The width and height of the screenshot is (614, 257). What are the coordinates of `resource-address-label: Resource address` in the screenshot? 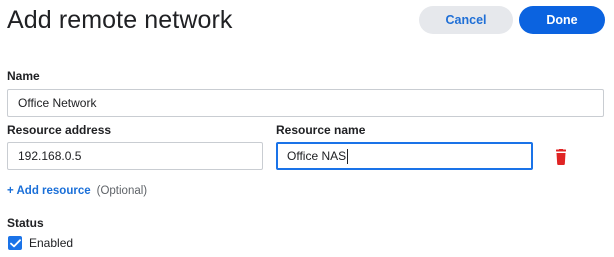 It's located at (59, 130).